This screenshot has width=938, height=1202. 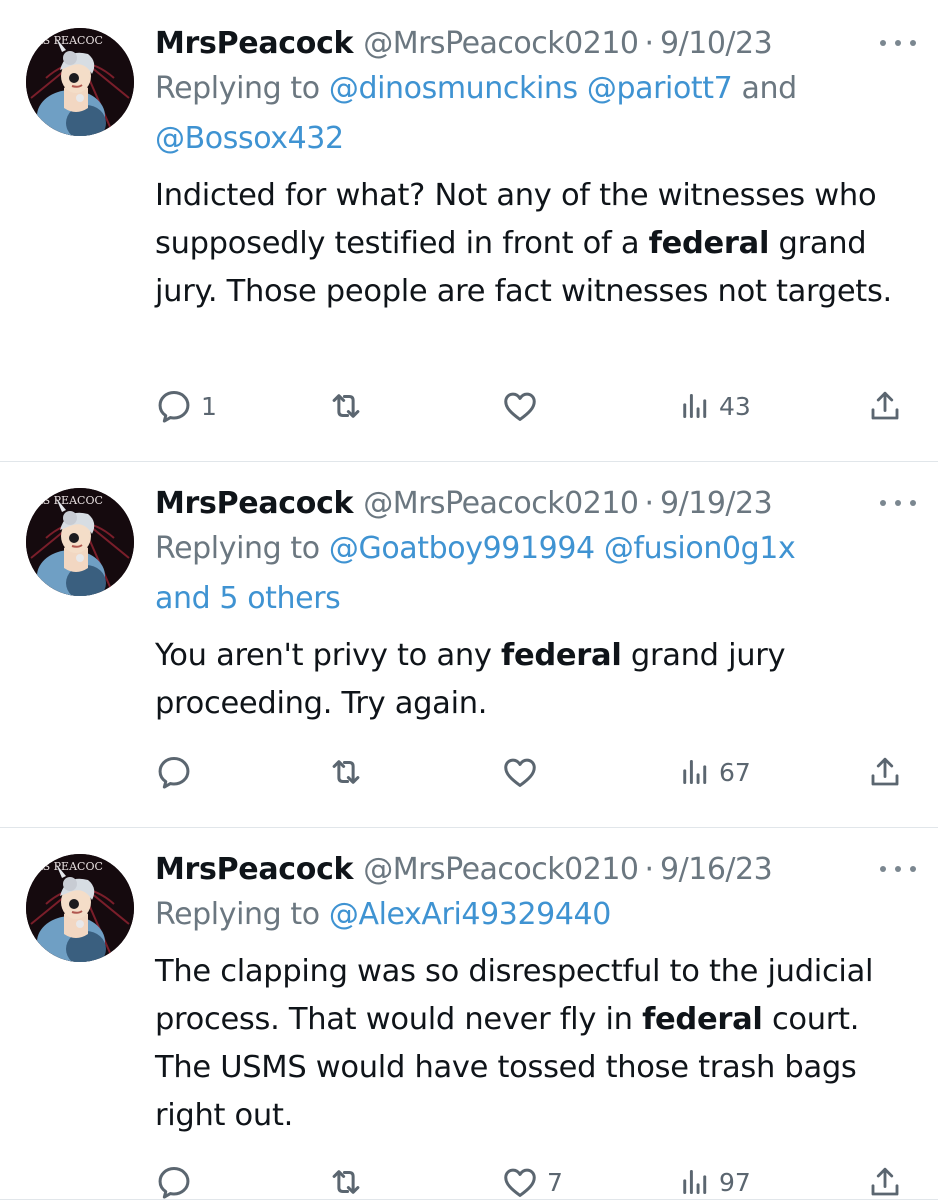 I want to click on tweet-date: 9/10/23, so click(x=716, y=44).